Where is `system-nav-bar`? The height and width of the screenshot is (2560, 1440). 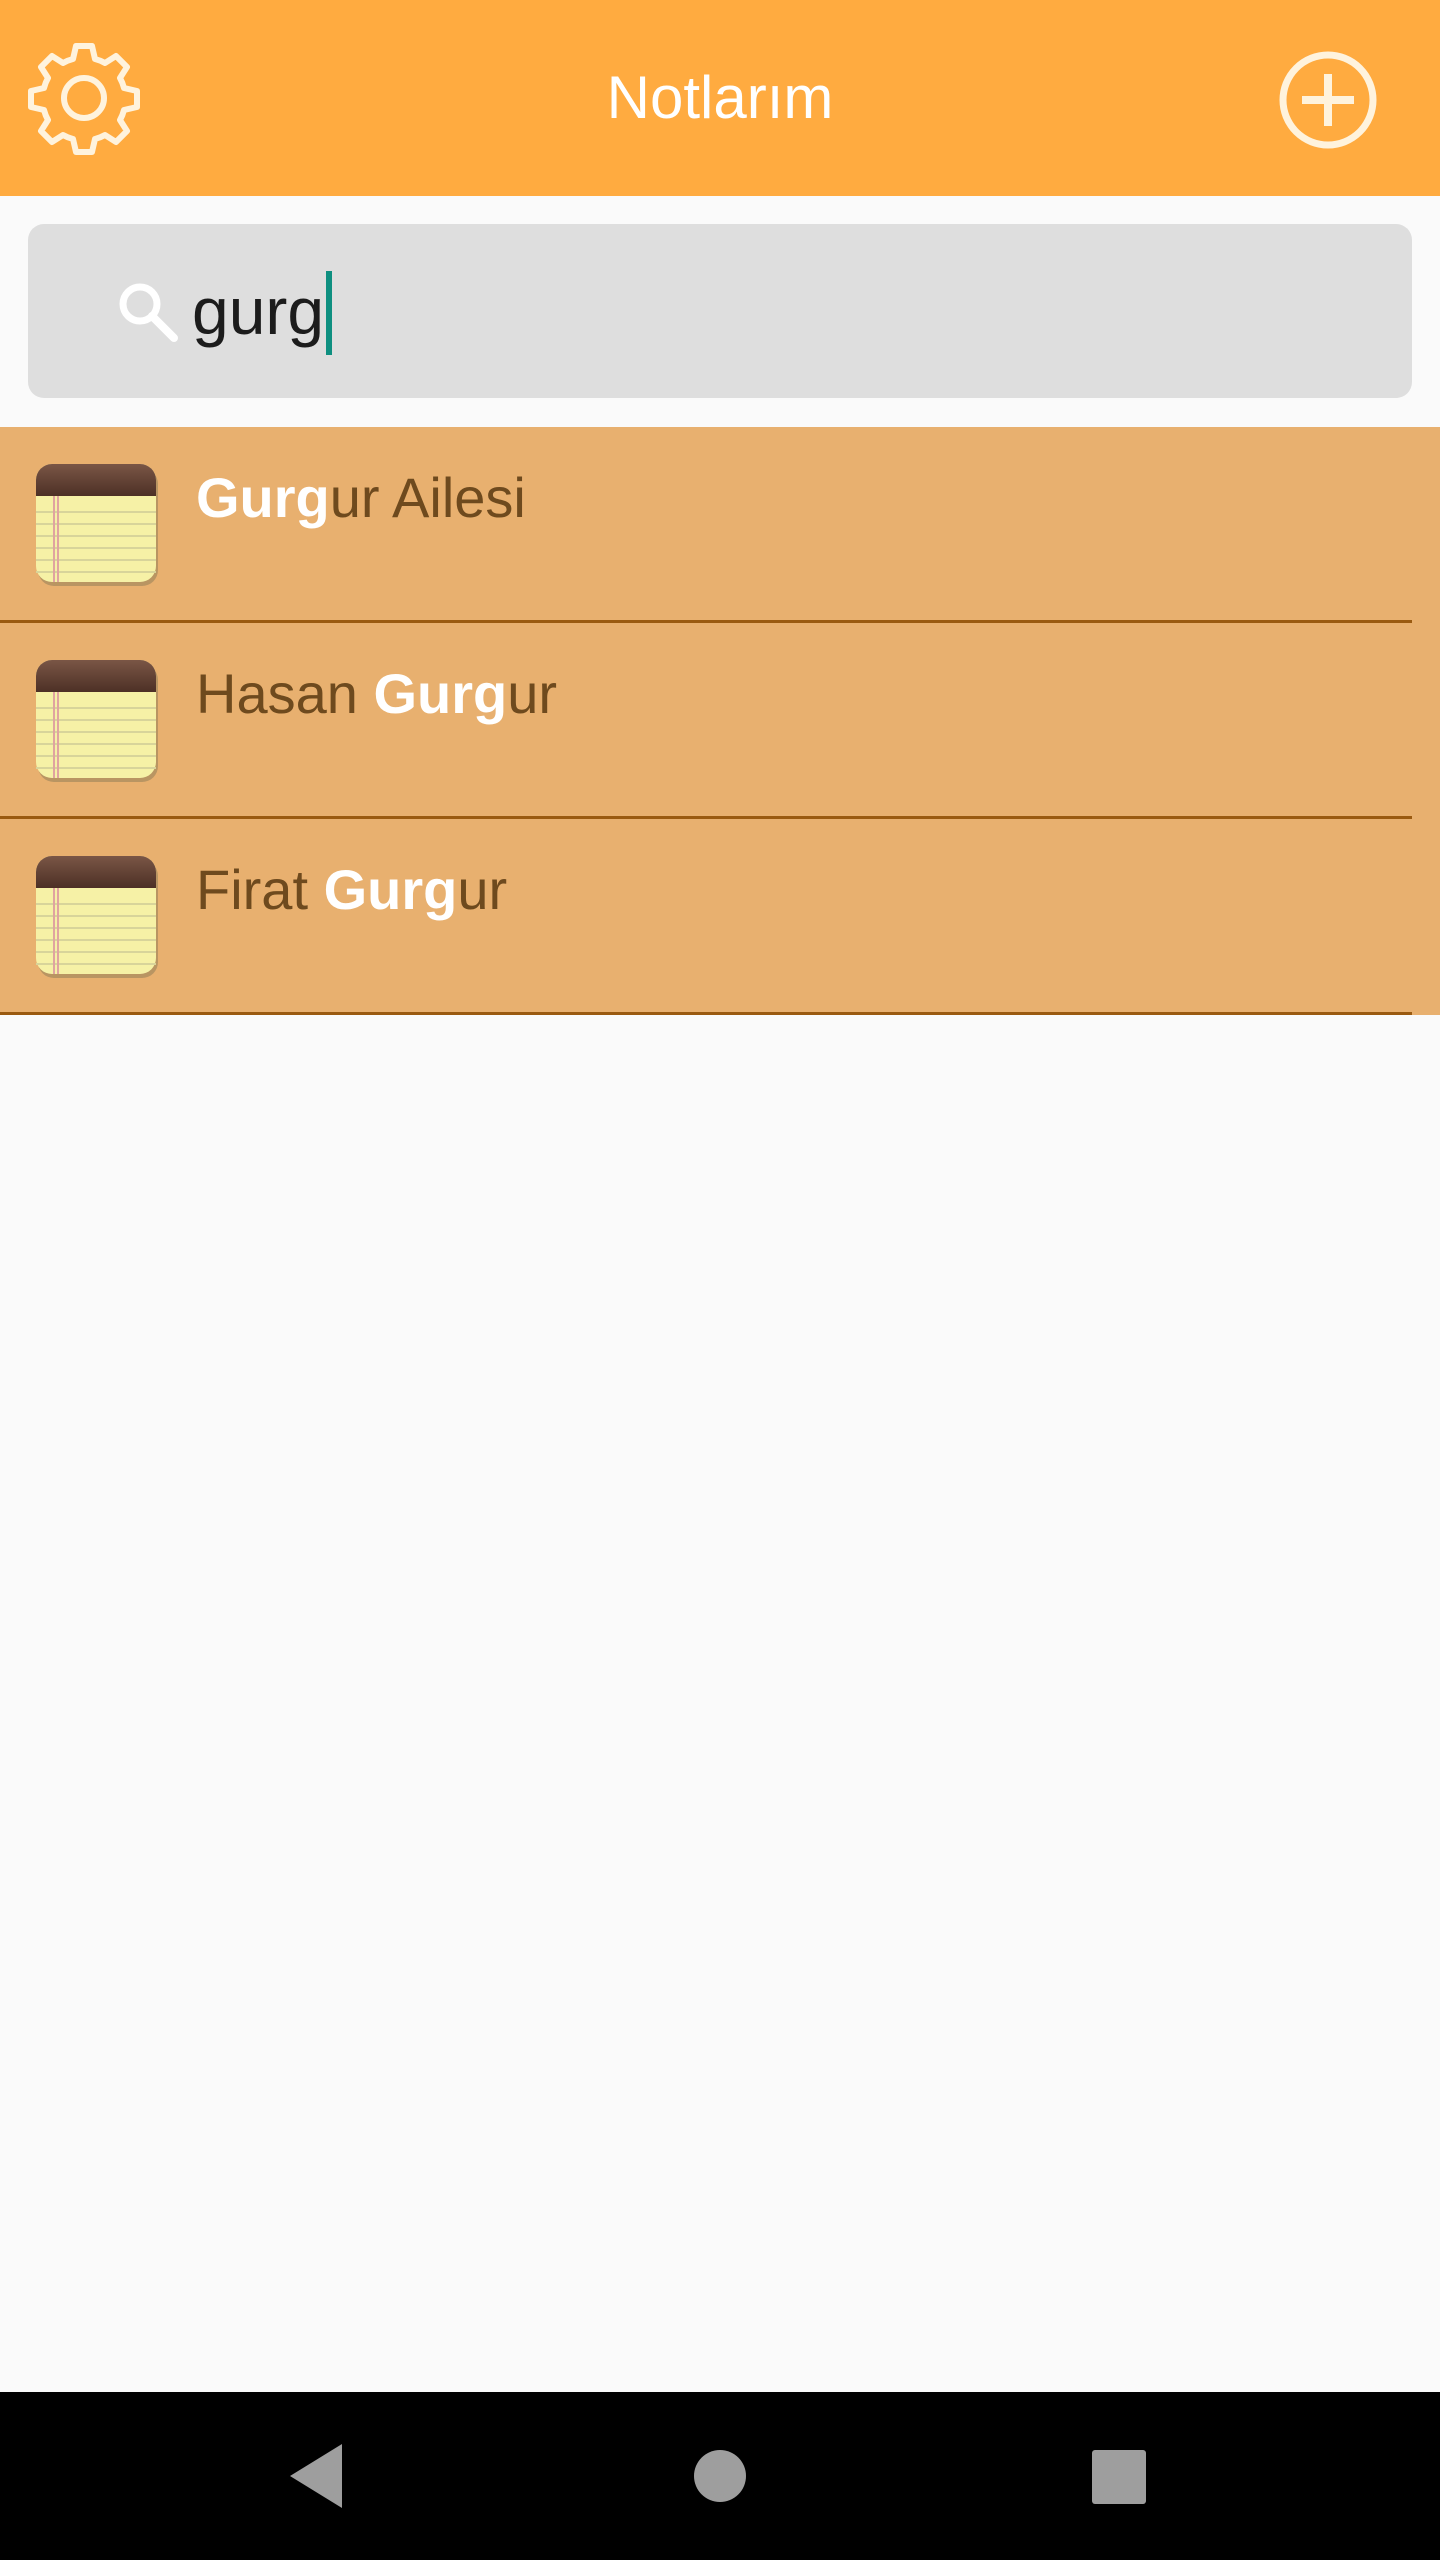 system-nav-bar is located at coordinates (720, 2476).